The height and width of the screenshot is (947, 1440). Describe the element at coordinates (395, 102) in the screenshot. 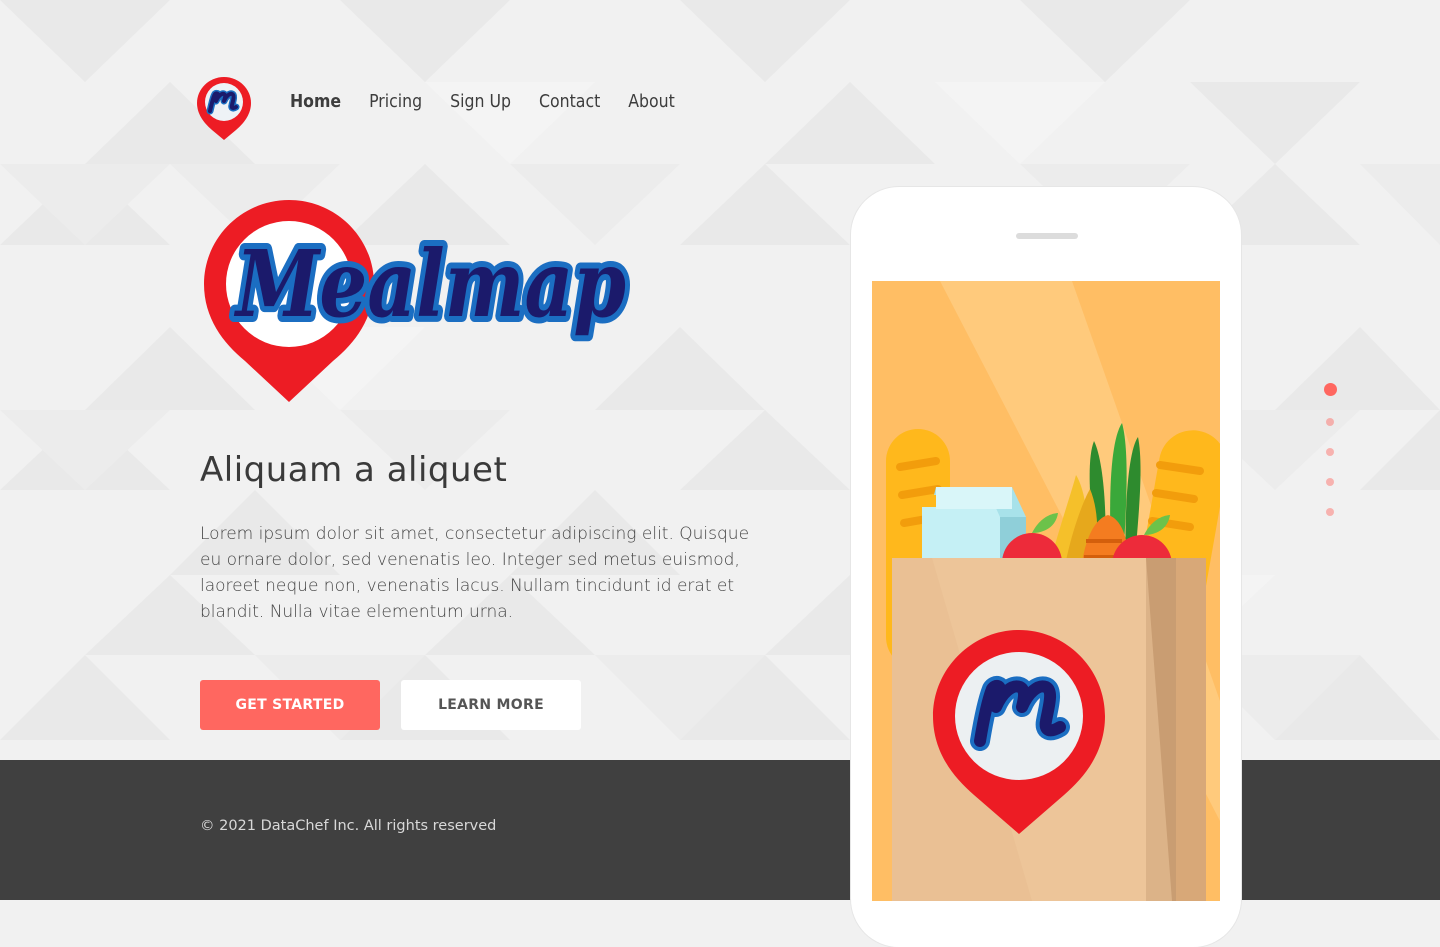

I see `nav-pricing-link: Pricing` at that location.